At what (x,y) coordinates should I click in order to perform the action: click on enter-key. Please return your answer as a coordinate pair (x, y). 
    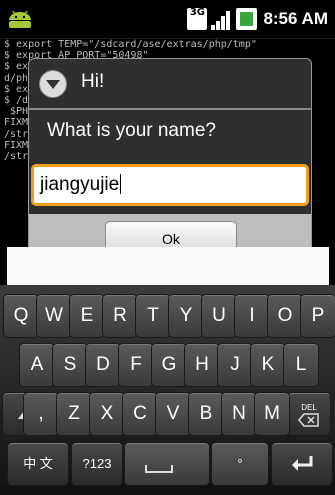
    Looking at the image, I should click on (302, 464).